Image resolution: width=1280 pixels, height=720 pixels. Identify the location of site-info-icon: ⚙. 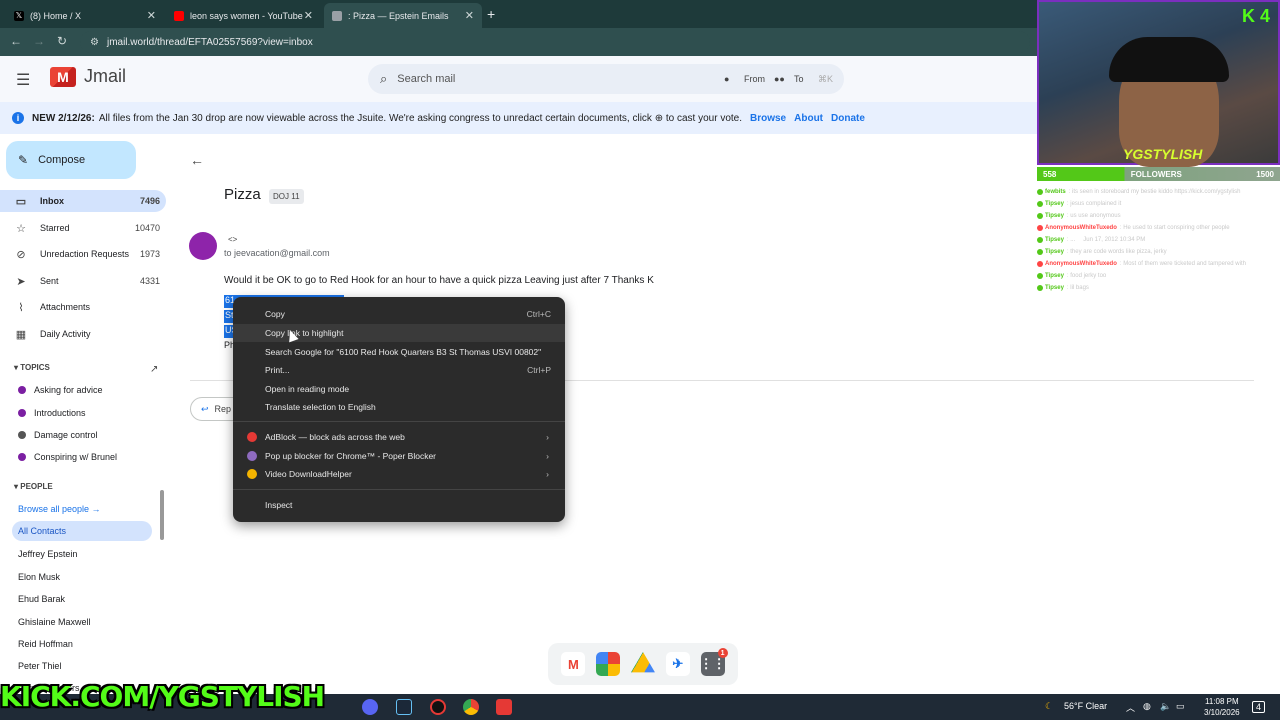
(94, 42).